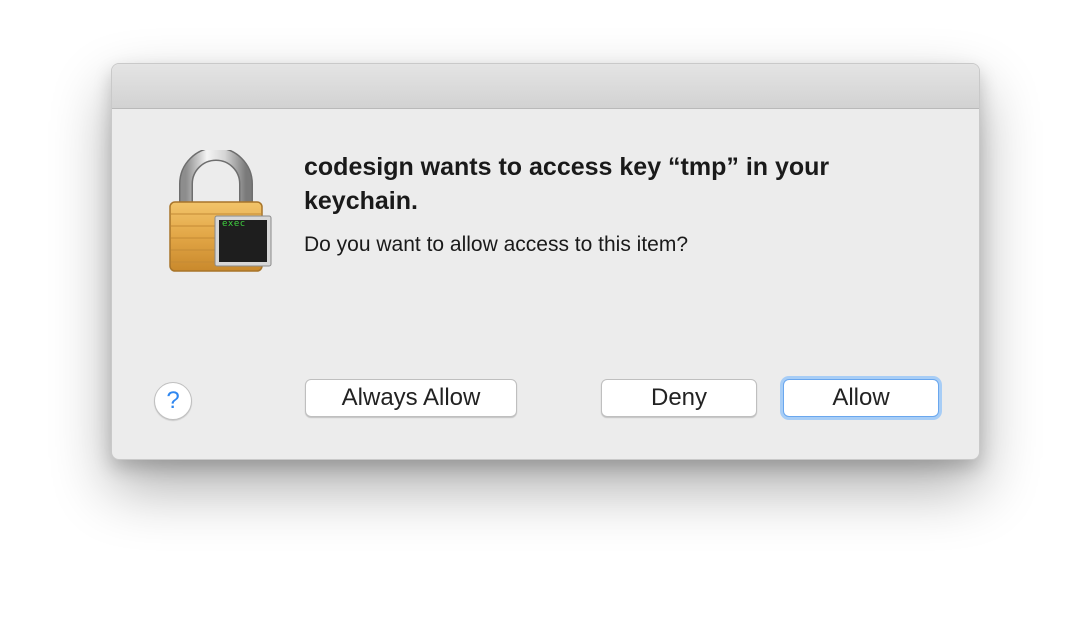 The width and height of the screenshot is (1092, 620). I want to click on always-allow-button: Always Allow, so click(411, 398).